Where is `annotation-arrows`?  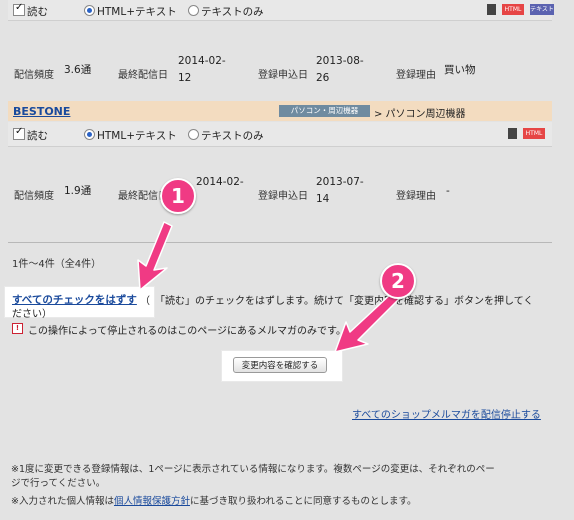 annotation-arrows is located at coordinates (269, 287).